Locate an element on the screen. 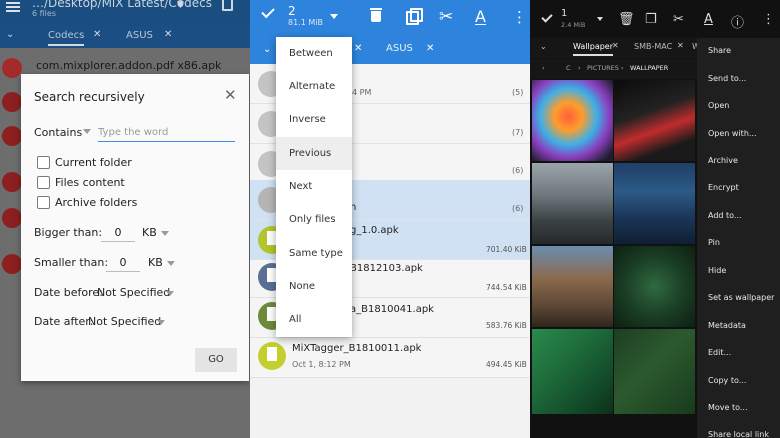 The image size is (780, 438). item-name: MiXTagger_B1810011.apk is located at coordinates (357, 348).